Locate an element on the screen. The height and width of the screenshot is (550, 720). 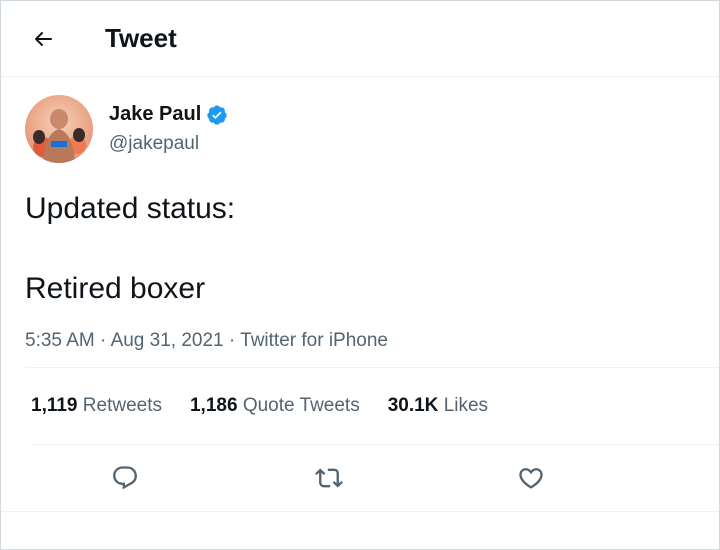
retweet-icon is located at coordinates (329, 478).